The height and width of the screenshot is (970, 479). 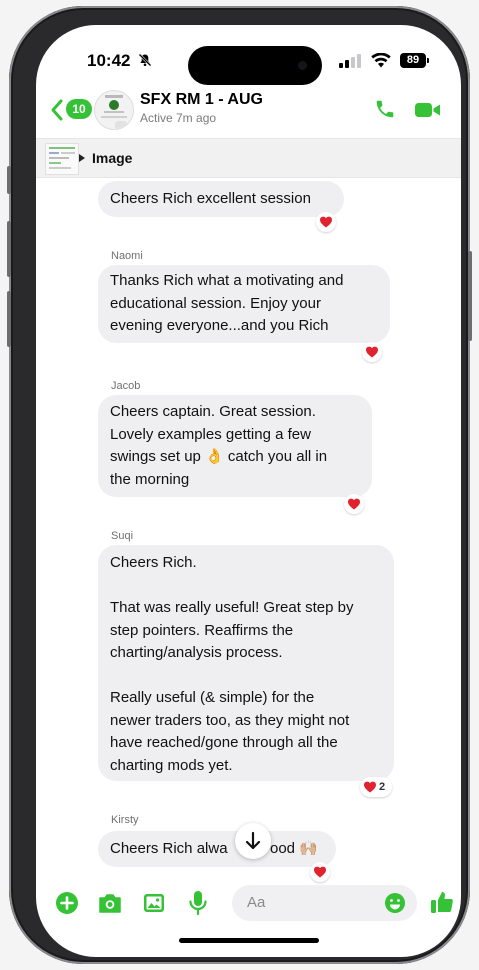 I want to click on group-logo-icon, so click(x=114, y=112).